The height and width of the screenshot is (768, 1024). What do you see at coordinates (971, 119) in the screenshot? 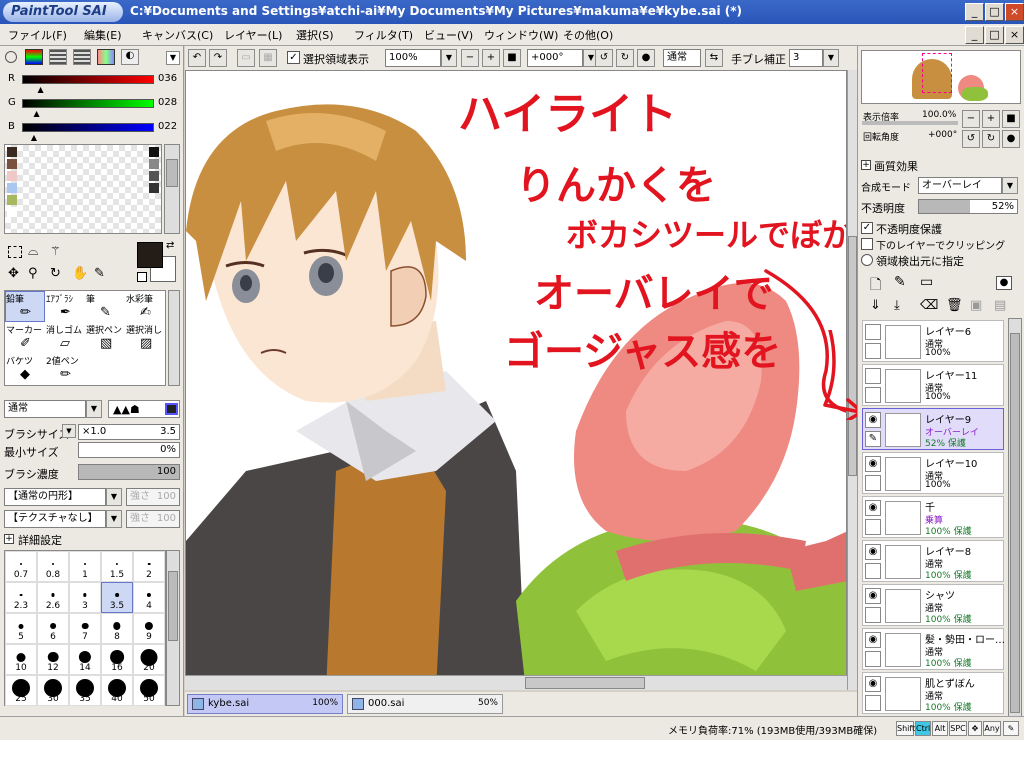
I see `nav-zoom-out-button: −` at bounding box center [971, 119].